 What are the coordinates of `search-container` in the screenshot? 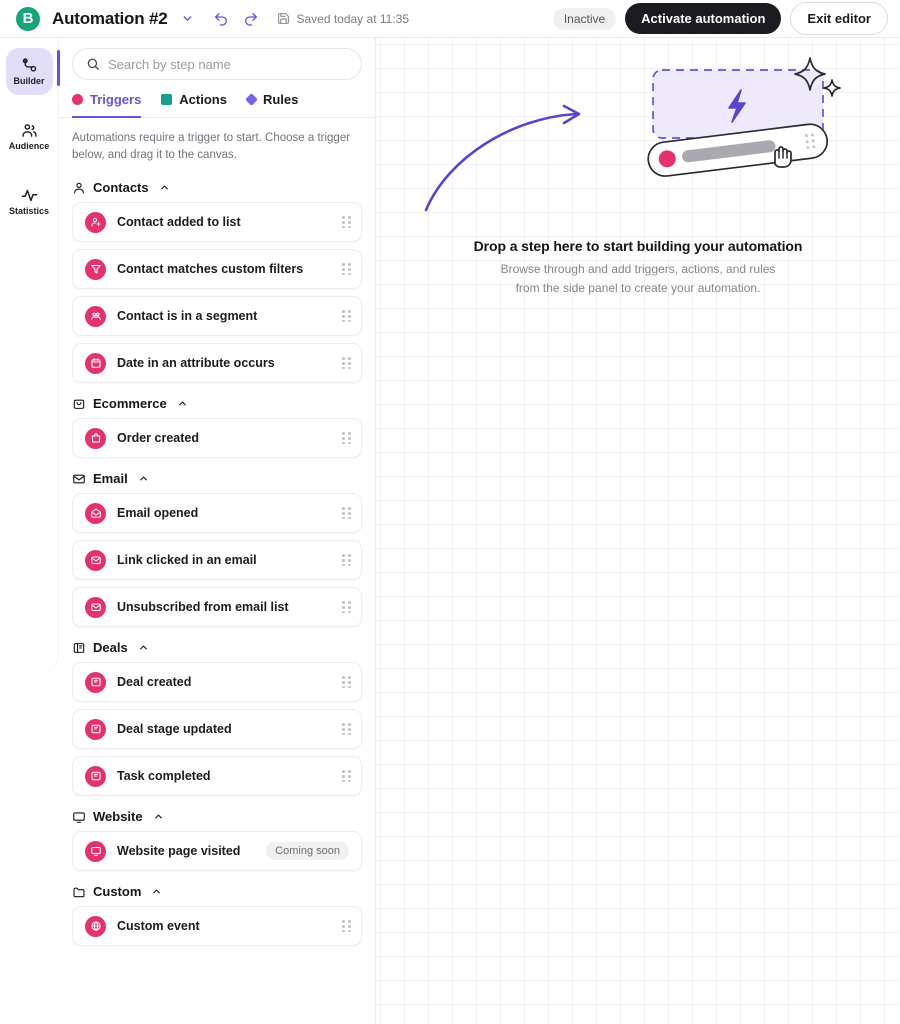 It's located at (217, 59).